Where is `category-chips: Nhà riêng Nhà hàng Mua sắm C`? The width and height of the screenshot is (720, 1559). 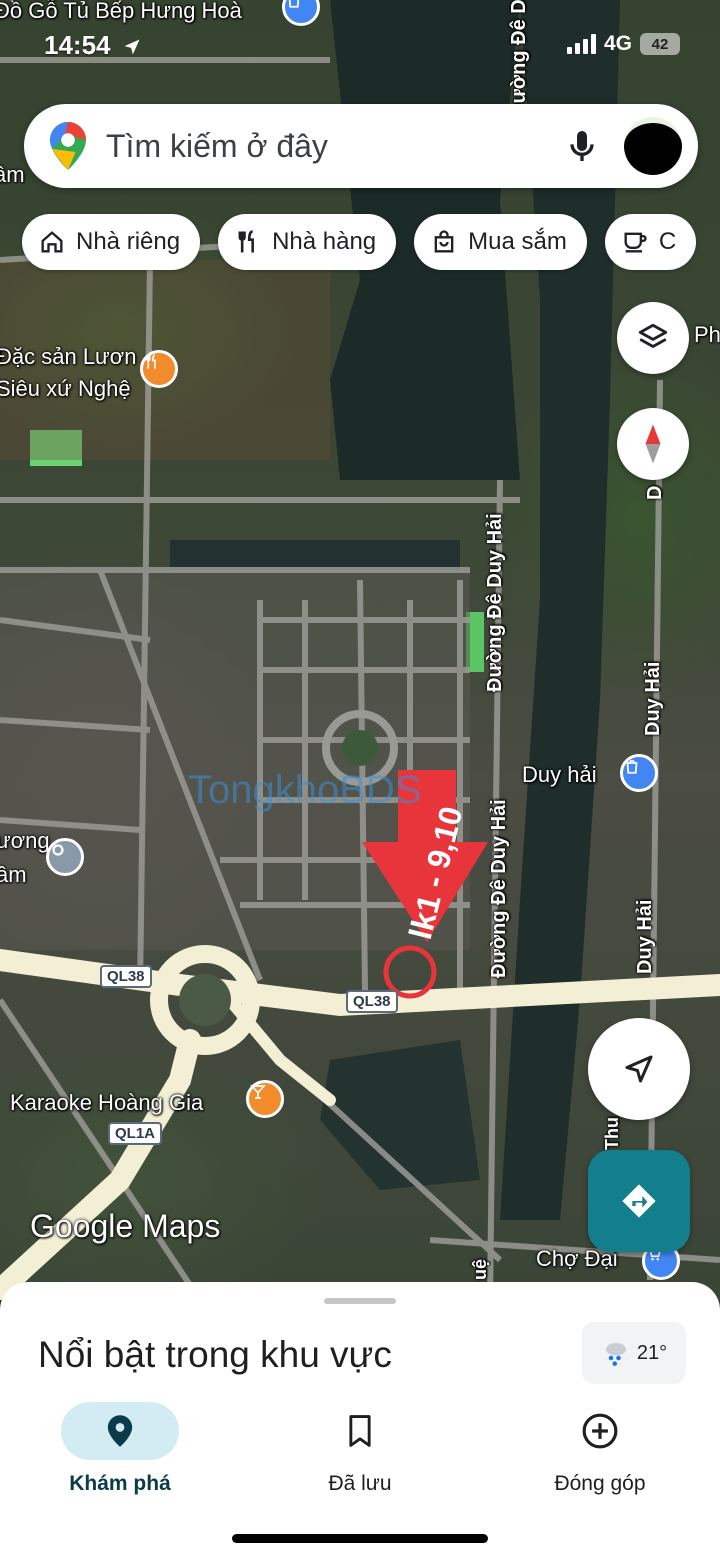 category-chips: Nhà riêng Nhà hàng Mua sắm C is located at coordinates (359, 242).